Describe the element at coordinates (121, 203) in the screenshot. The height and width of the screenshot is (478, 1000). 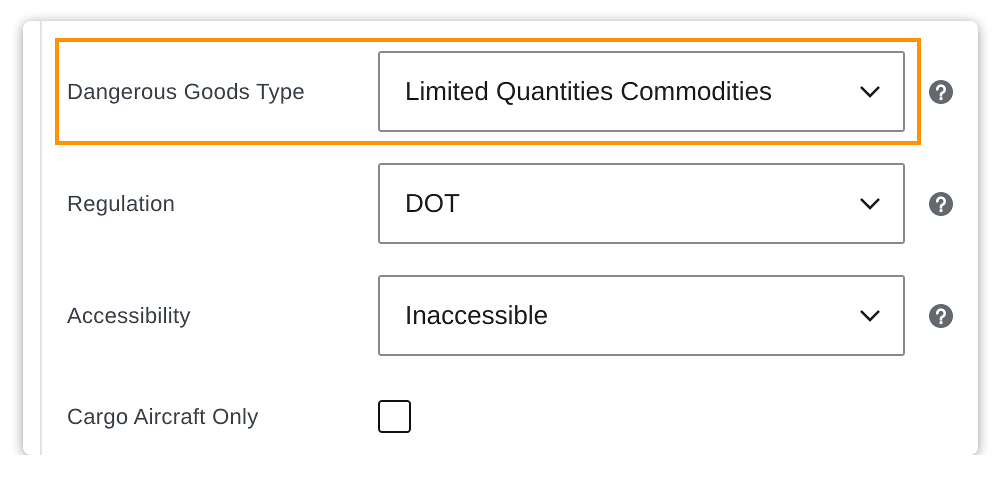
I see `field-label: Regulation` at that location.